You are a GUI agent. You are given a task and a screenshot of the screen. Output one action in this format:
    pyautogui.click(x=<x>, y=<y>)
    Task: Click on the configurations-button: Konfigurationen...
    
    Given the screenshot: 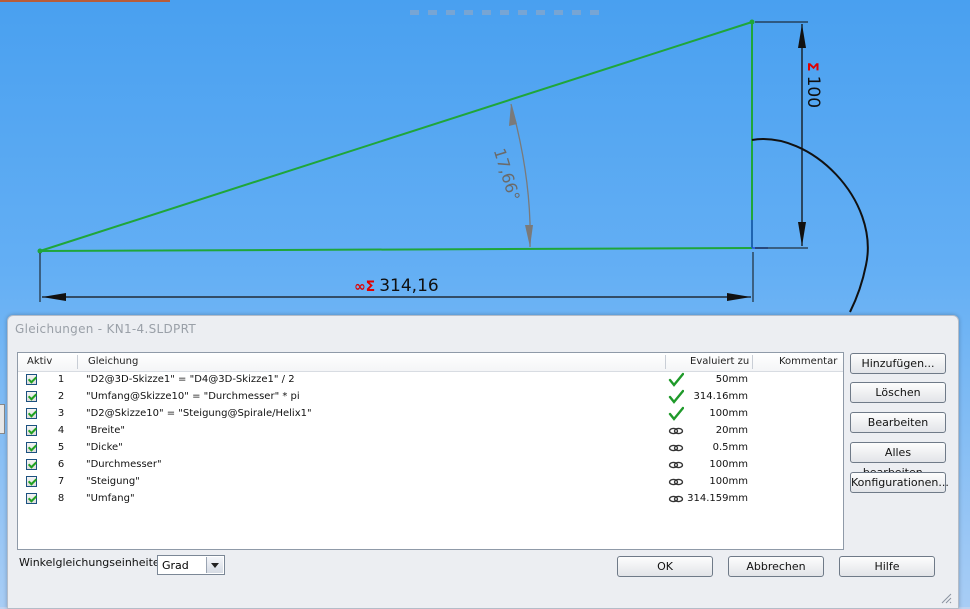 What is the action you would take?
    pyautogui.click(x=899, y=482)
    